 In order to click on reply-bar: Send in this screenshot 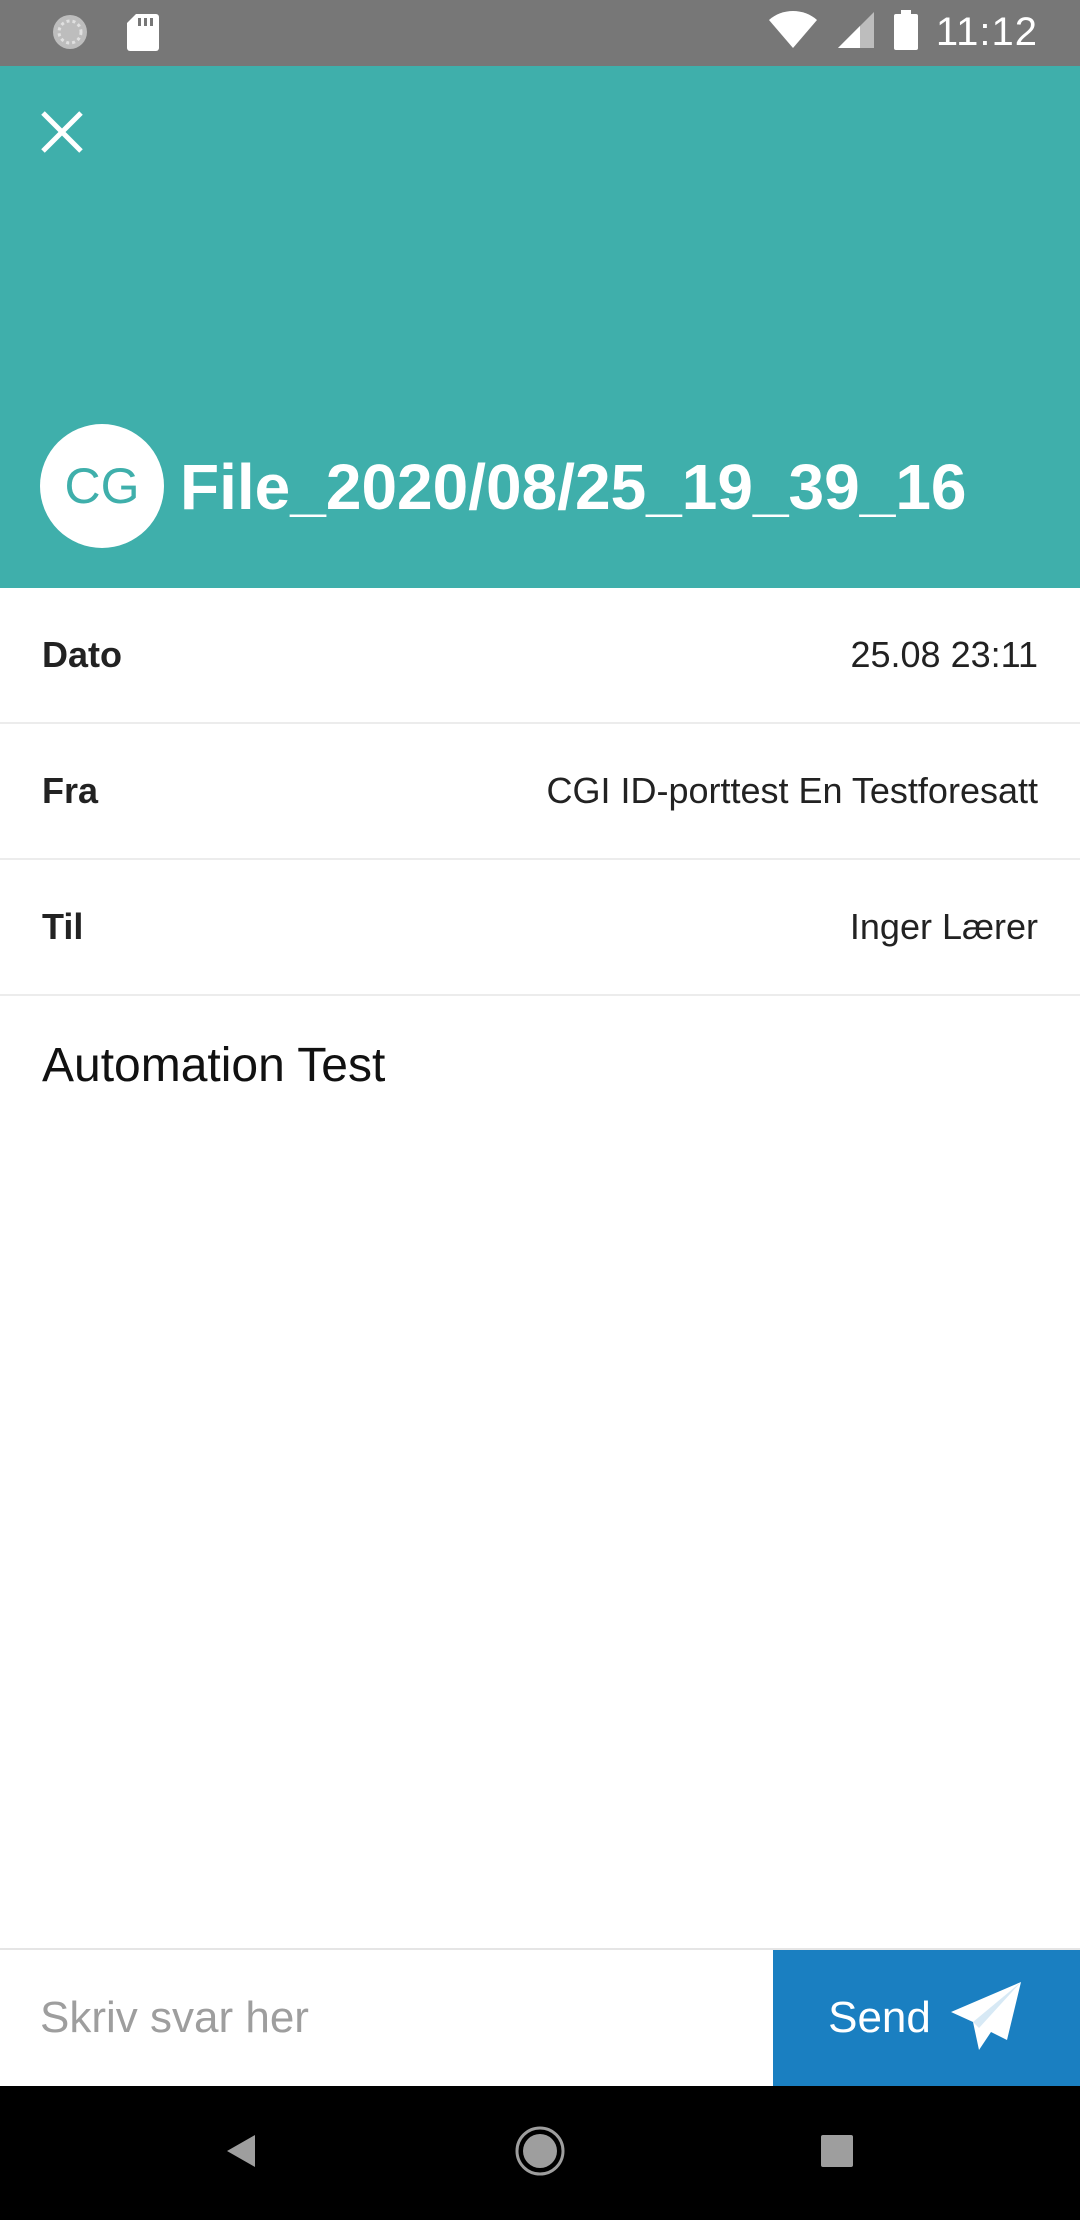, I will do `click(540, 2017)`.